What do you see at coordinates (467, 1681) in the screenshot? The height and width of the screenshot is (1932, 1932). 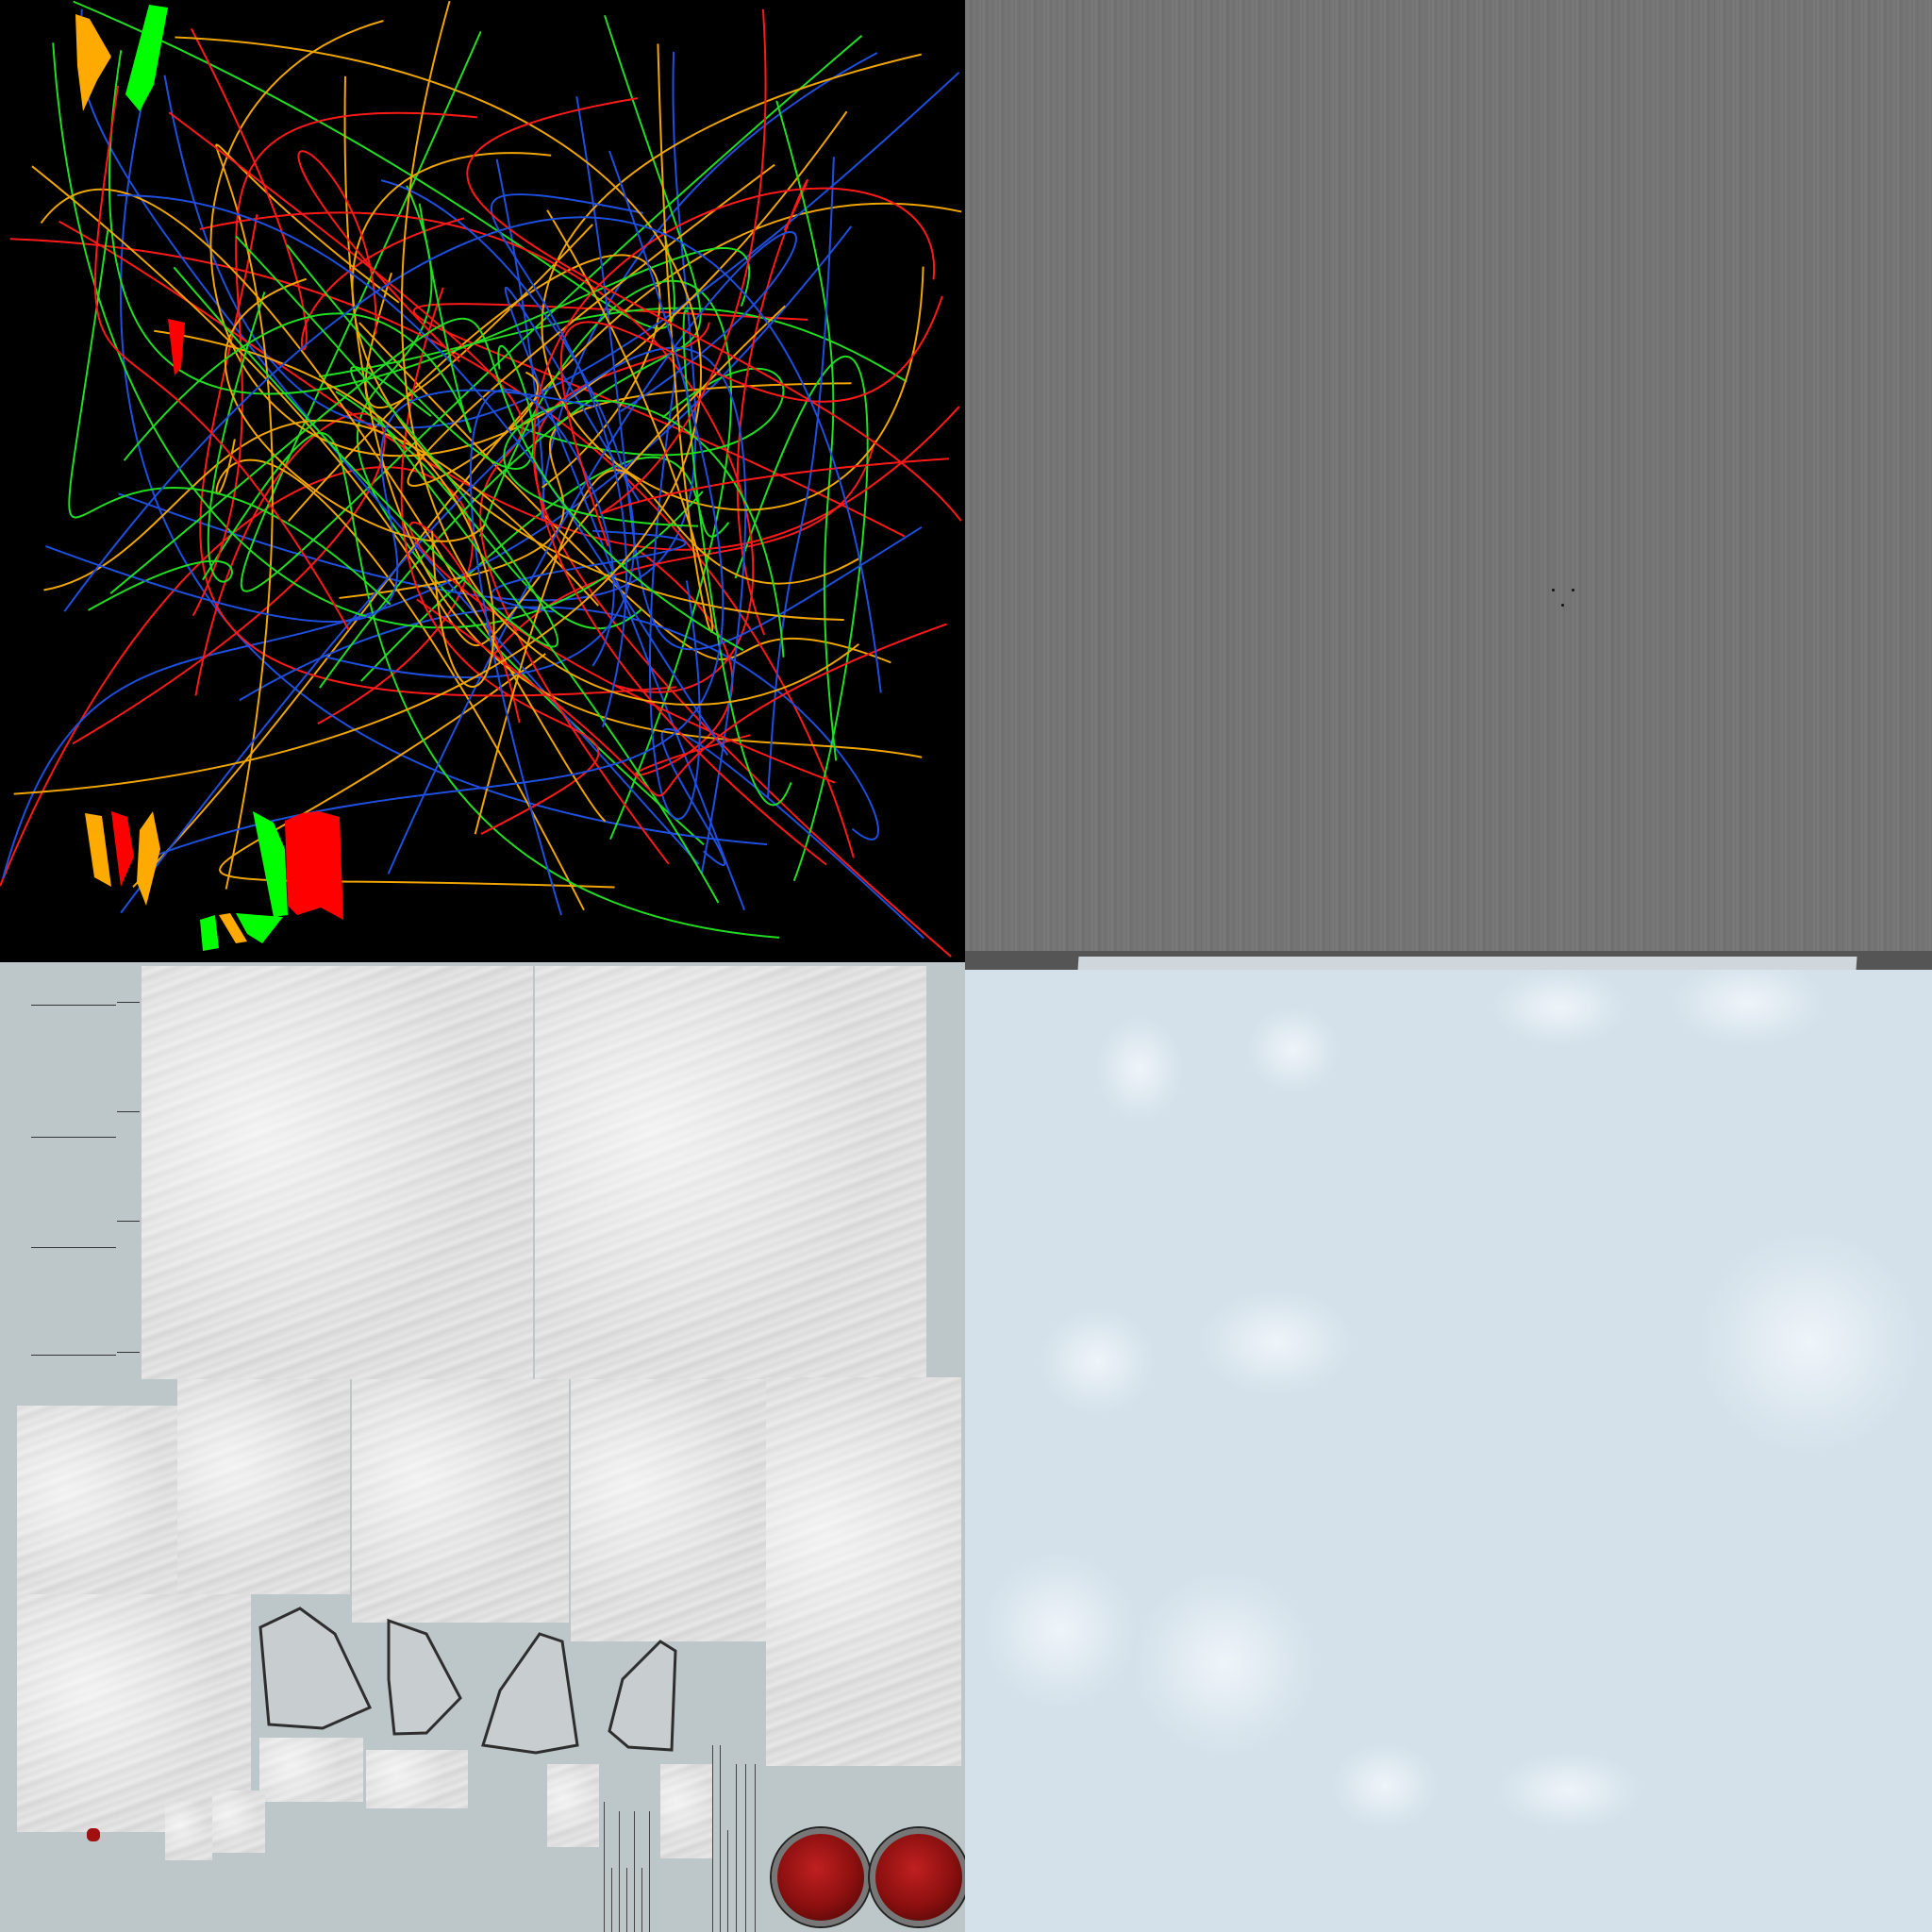 I see `uv-outline-shapes` at bounding box center [467, 1681].